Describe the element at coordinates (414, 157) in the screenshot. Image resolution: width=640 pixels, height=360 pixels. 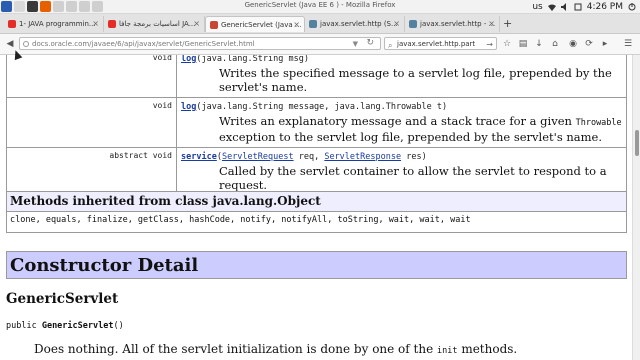
I see `method-params: res)` at that location.